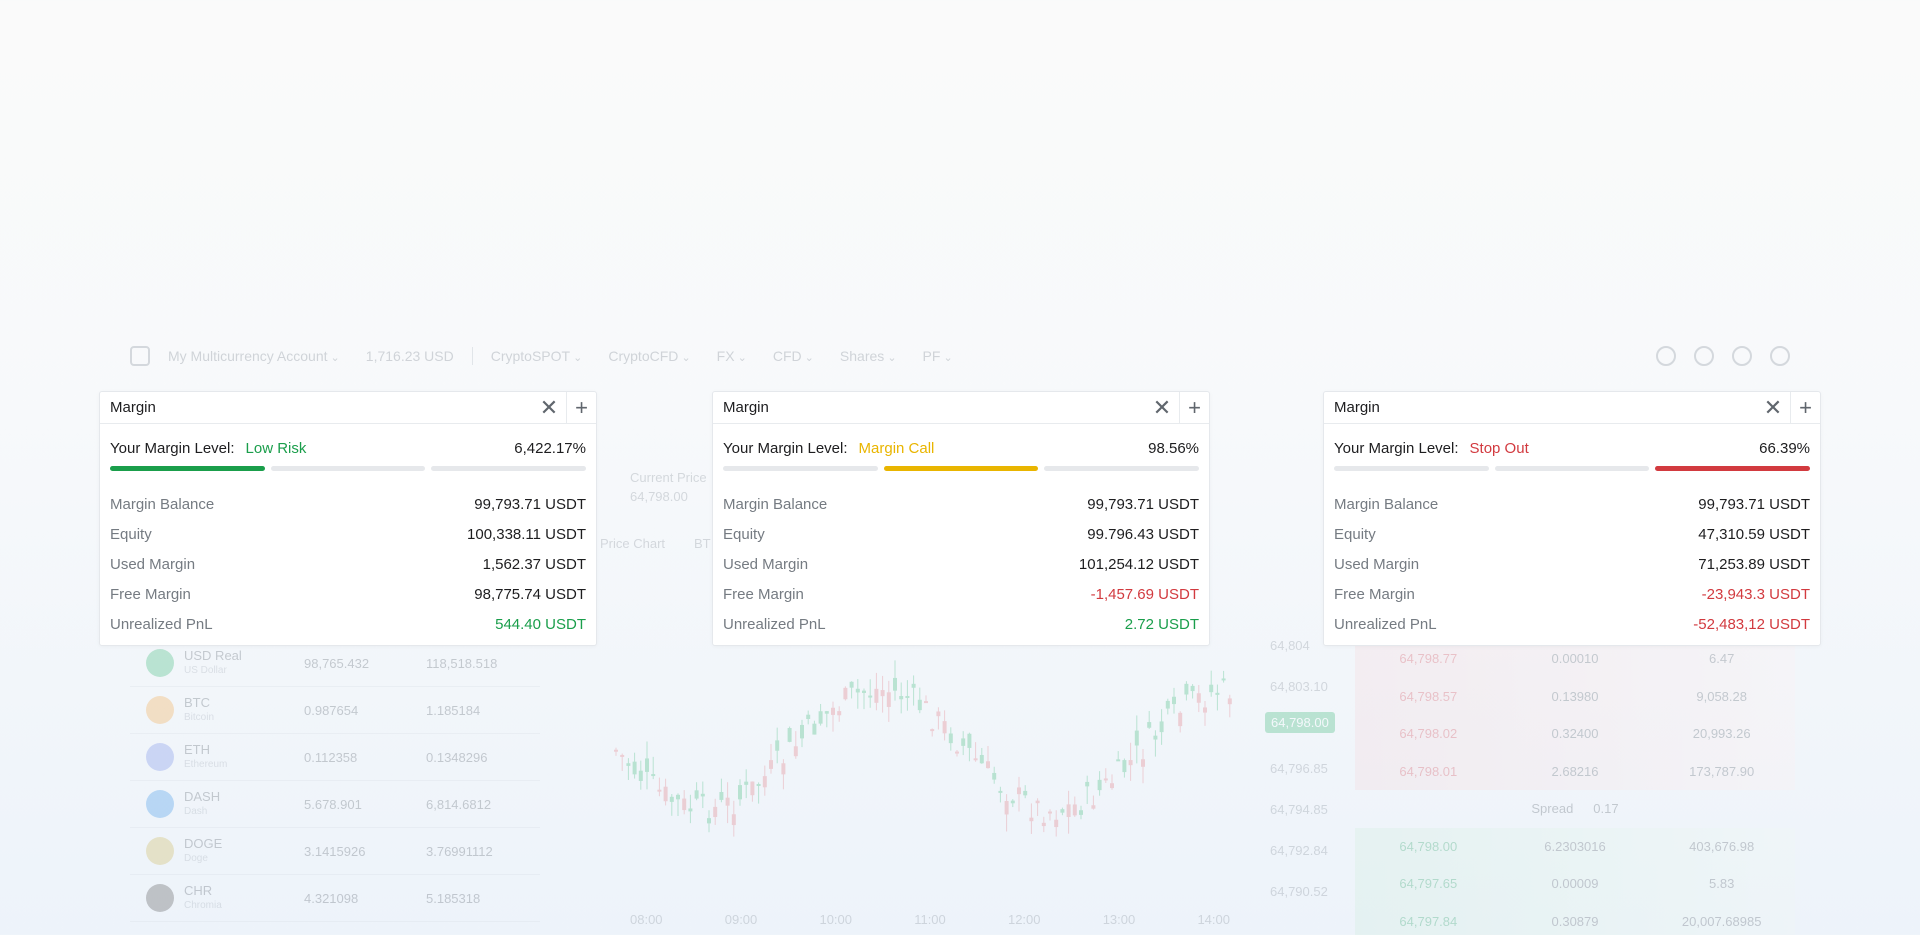 This screenshot has height=935, width=1920. What do you see at coordinates (1721, 921) in the screenshot?
I see `book-cell: 20,007.68985` at bounding box center [1721, 921].